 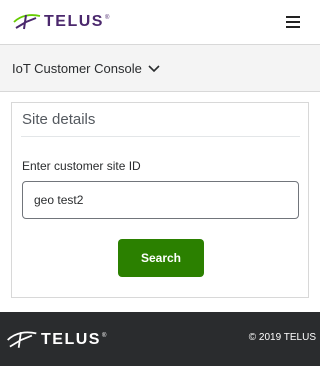 What do you see at coordinates (74, 21) in the screenshot?
I see `brand-wordmark: TELUS` at bounding box center [74, 21].